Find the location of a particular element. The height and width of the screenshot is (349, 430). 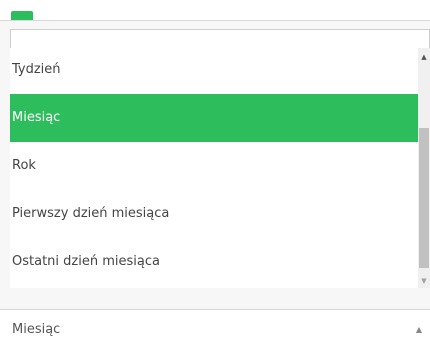

option-week: Tydzień is located at coordinates (214, 71).